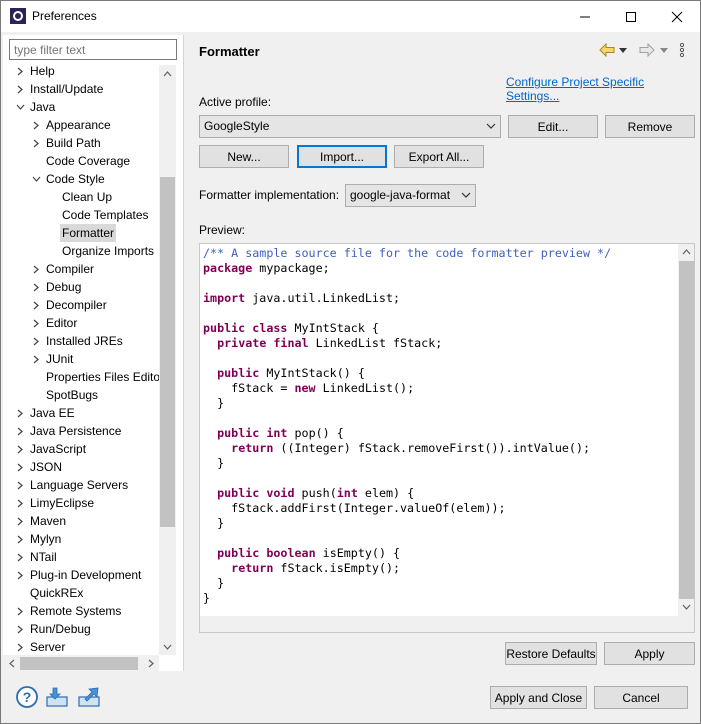 The image size is (701, 724). I want to click on help-icon: ?, so click(27, 697).